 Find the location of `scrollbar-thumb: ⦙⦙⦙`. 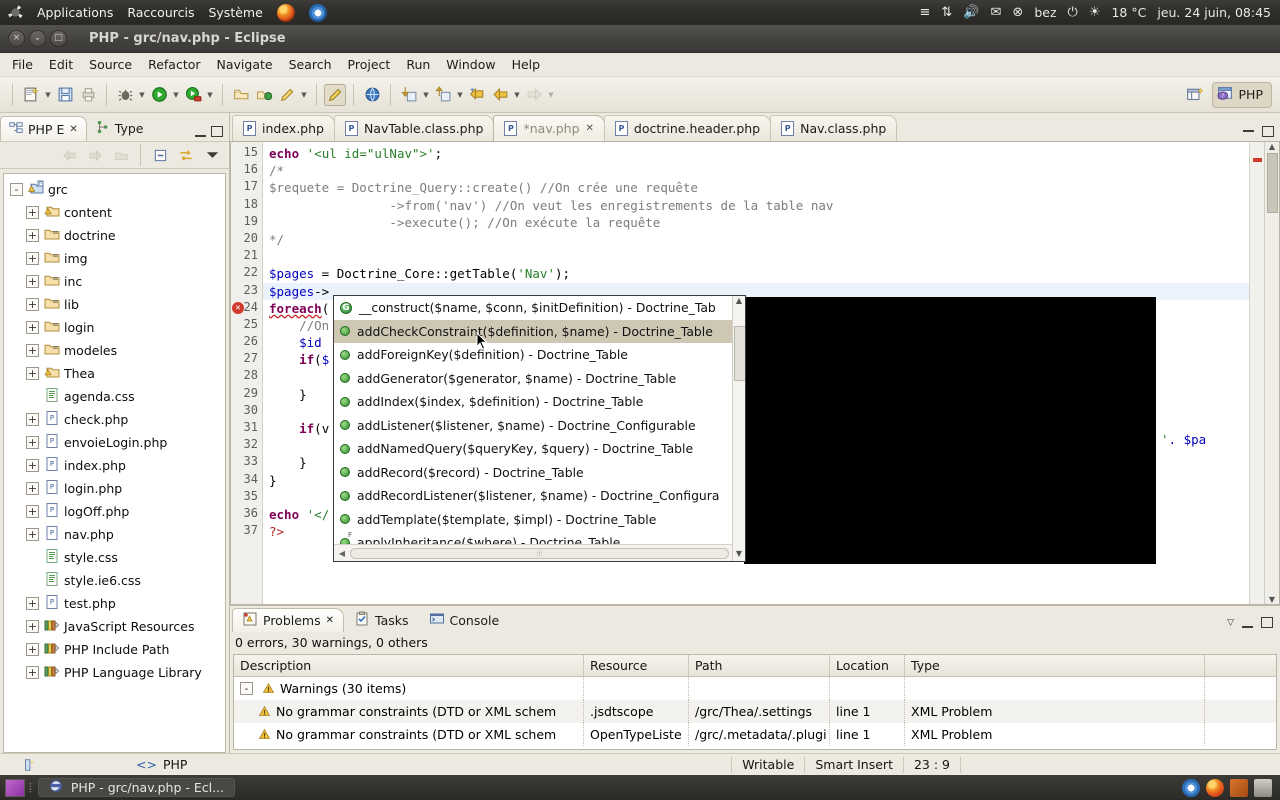

scrollbar-thumb: ⦙⦙⦙ is located at coordinates (539, 553).